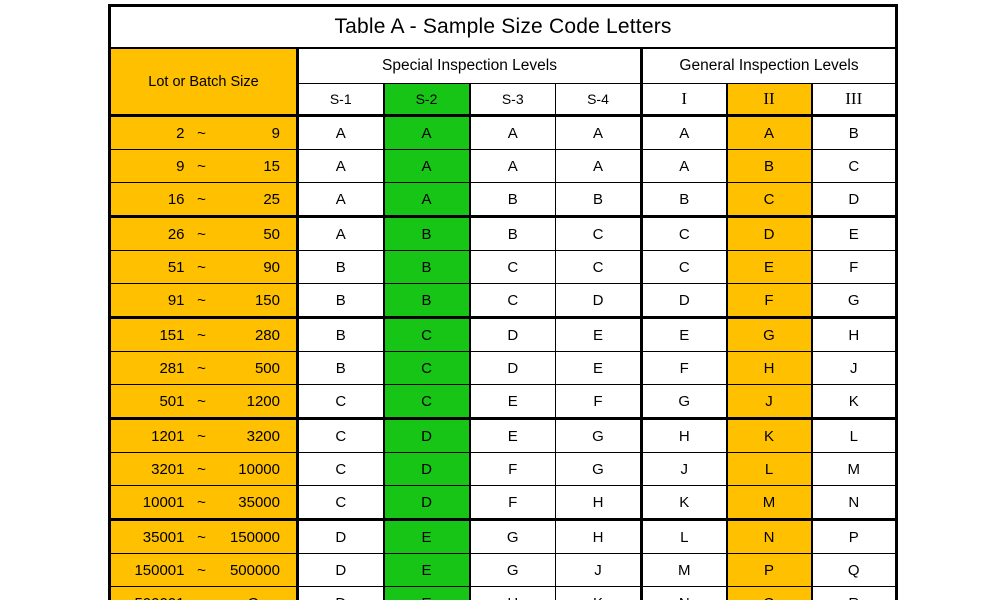 This screenshot has width=1000, height=600. I want to click on table-row: 281 ~500 B C D E F H J, so click(503, 368).